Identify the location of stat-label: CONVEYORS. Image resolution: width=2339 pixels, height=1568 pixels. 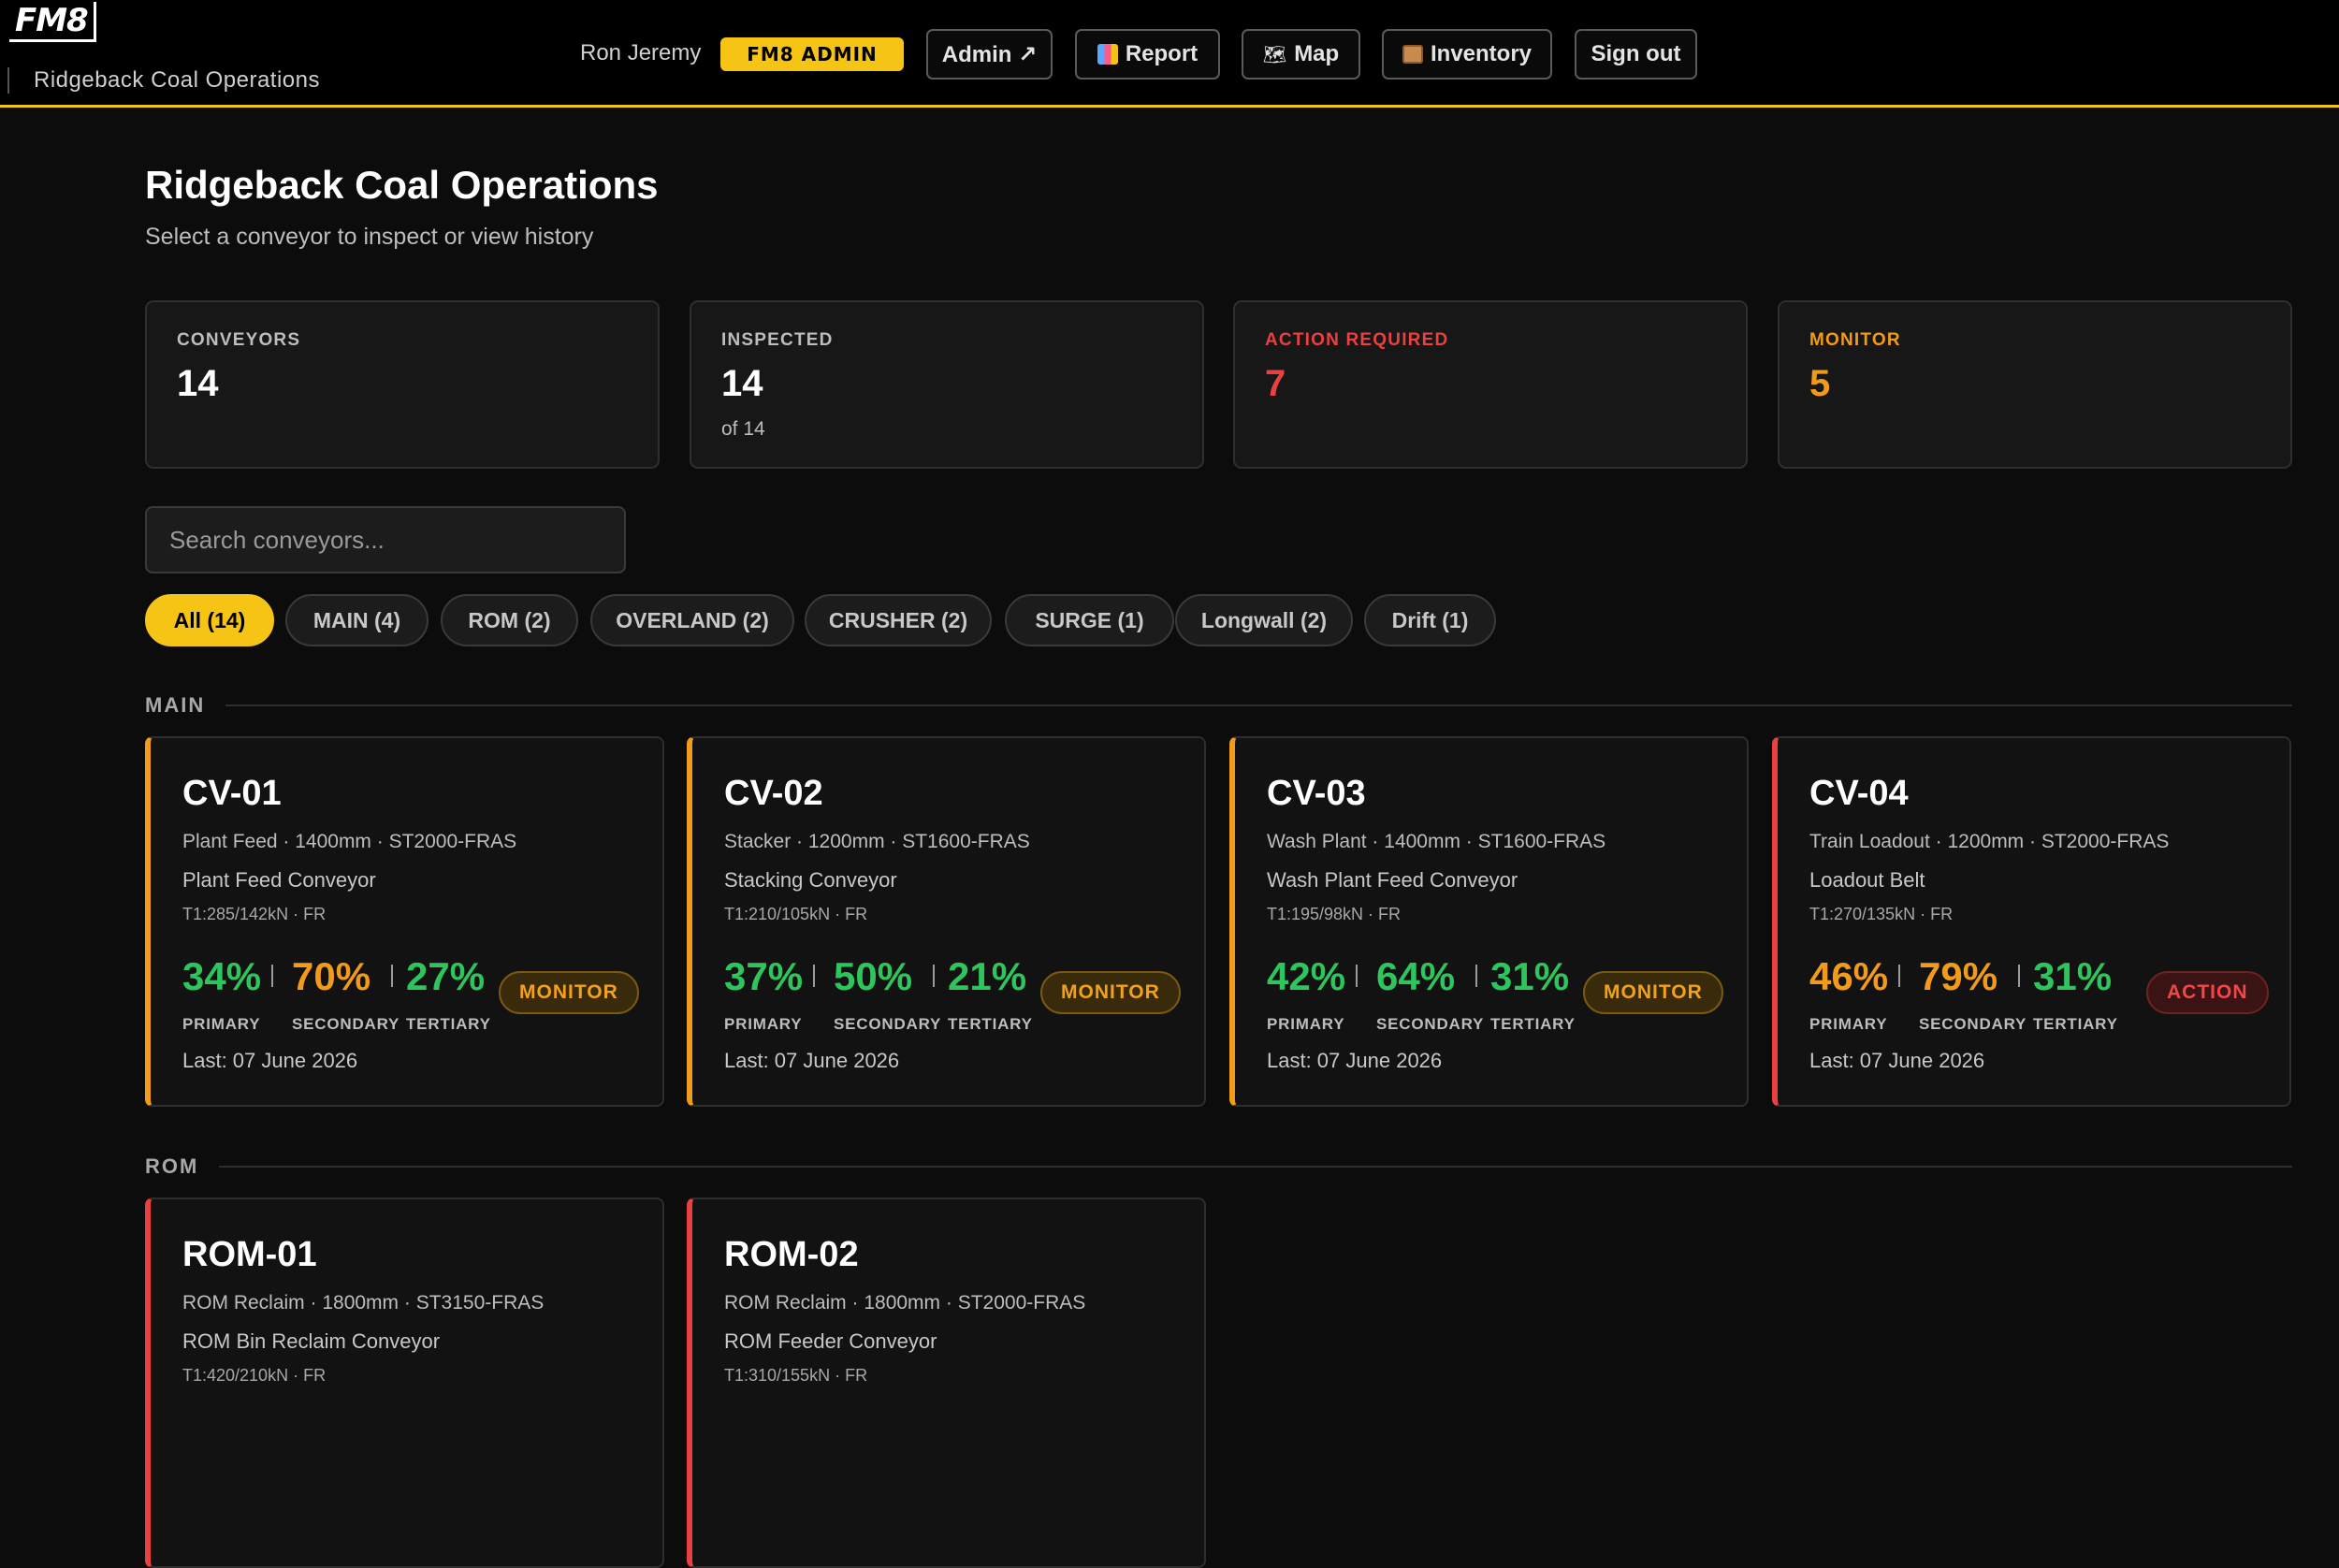
(239, 340).